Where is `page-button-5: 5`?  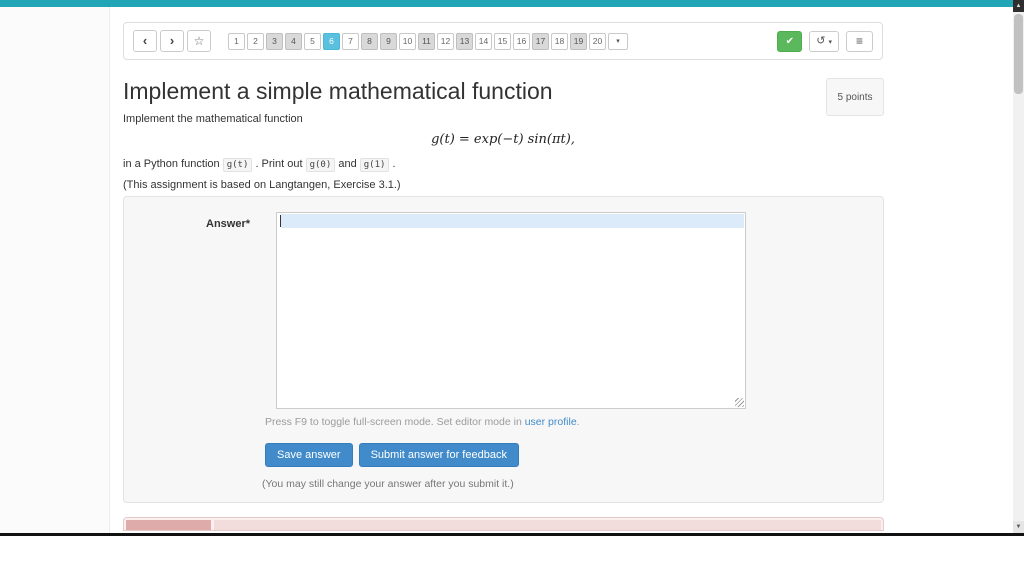
page-button-5: 5 is located at coordinates (312, 41).